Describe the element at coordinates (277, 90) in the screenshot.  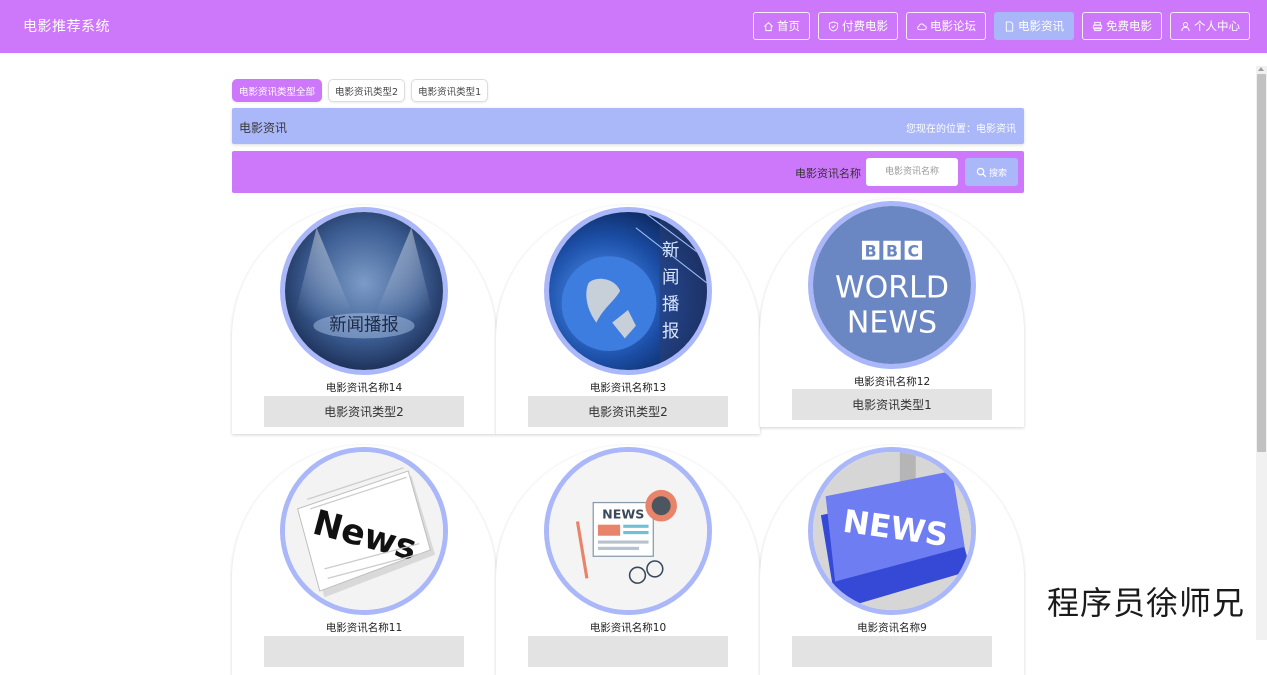
I see `tab-all-types: 电影资讯类型全部` at that location.